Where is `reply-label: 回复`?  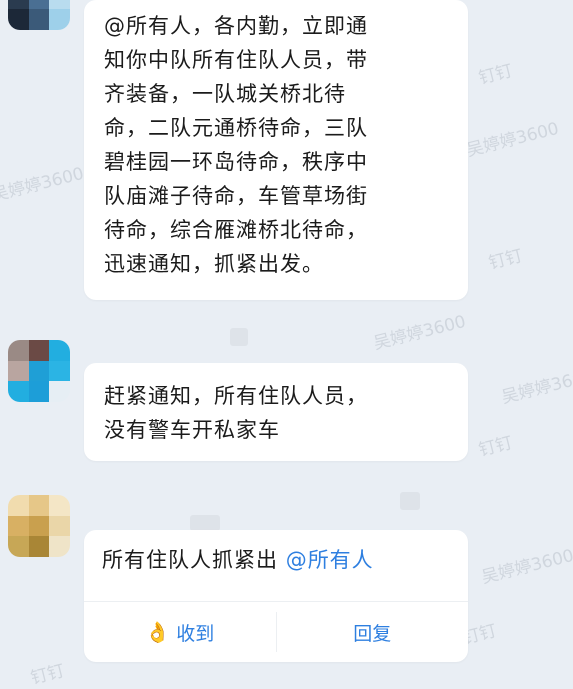
reply-label: 回复 is located at coordinates (372, 633).